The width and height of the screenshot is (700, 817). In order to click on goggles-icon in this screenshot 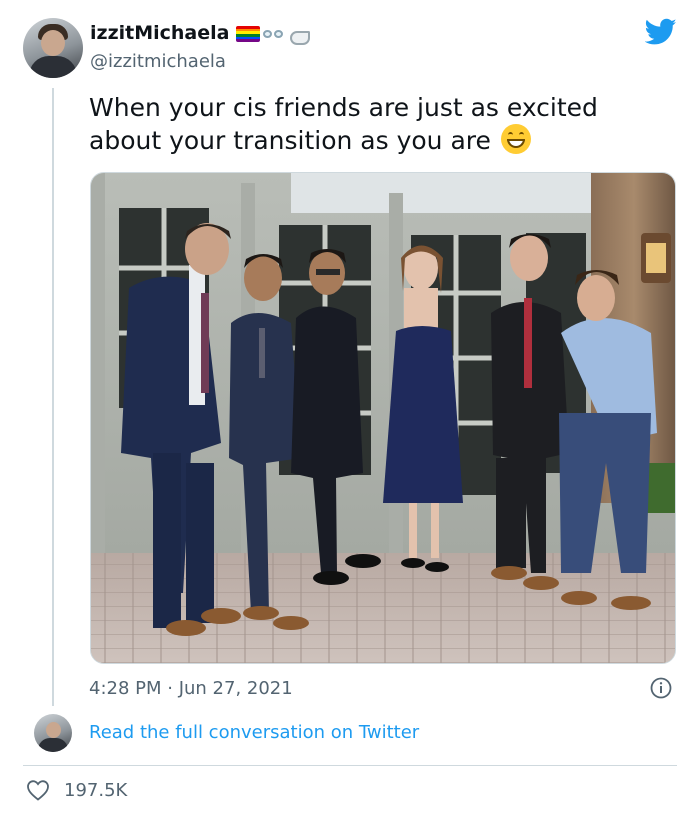, I will do `click(274, 34)`.